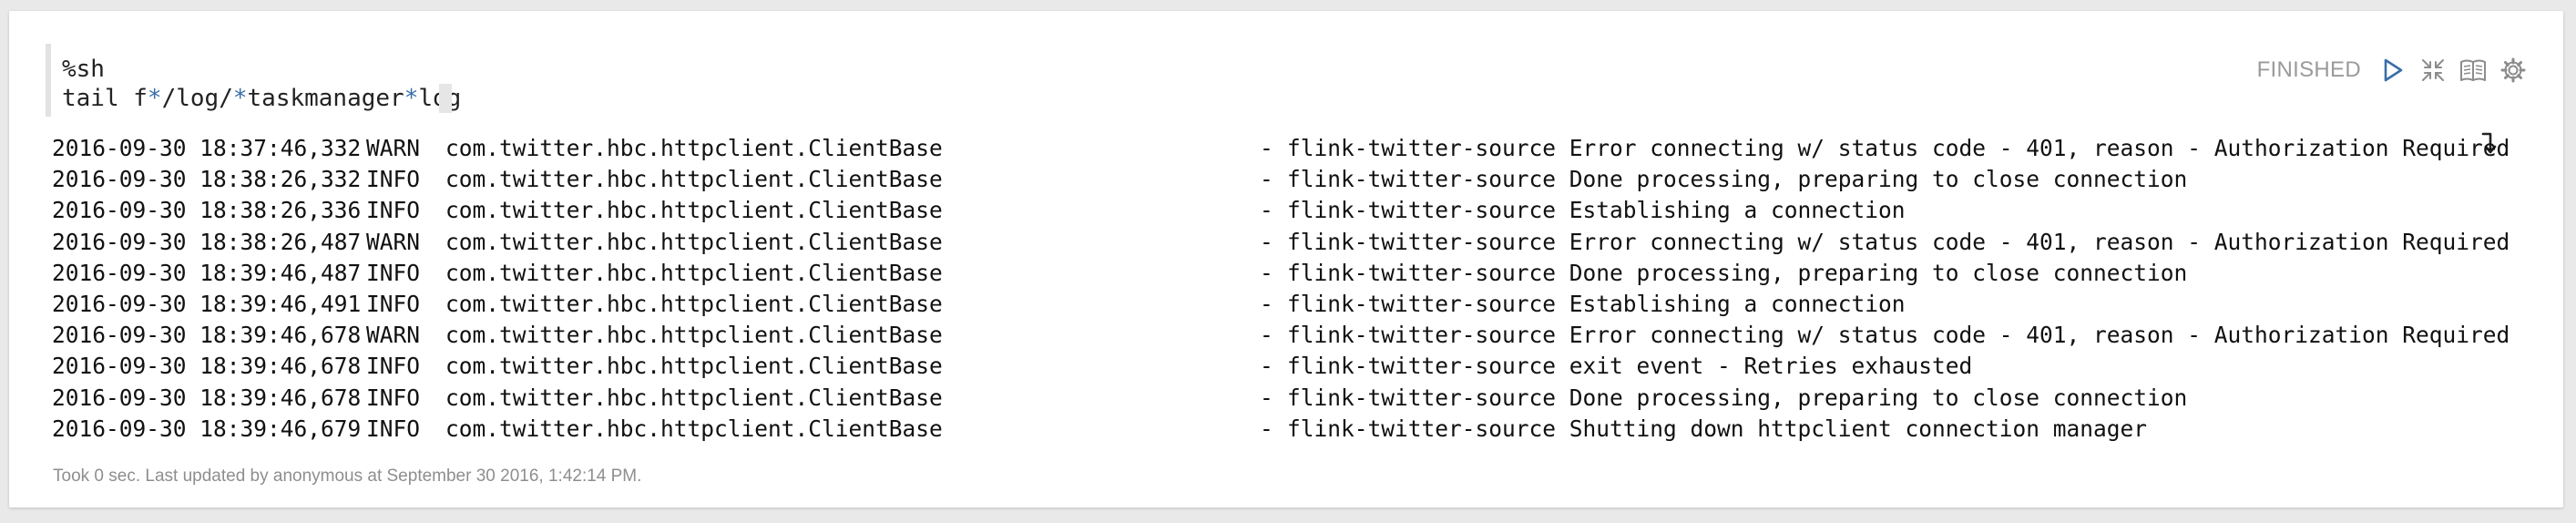 The height and width of the screenshot is (523, 2576). What do you see at coordinates (105, 98) in the screenshot?
I see `code-token: tail f` at bounding box center [105, 98].